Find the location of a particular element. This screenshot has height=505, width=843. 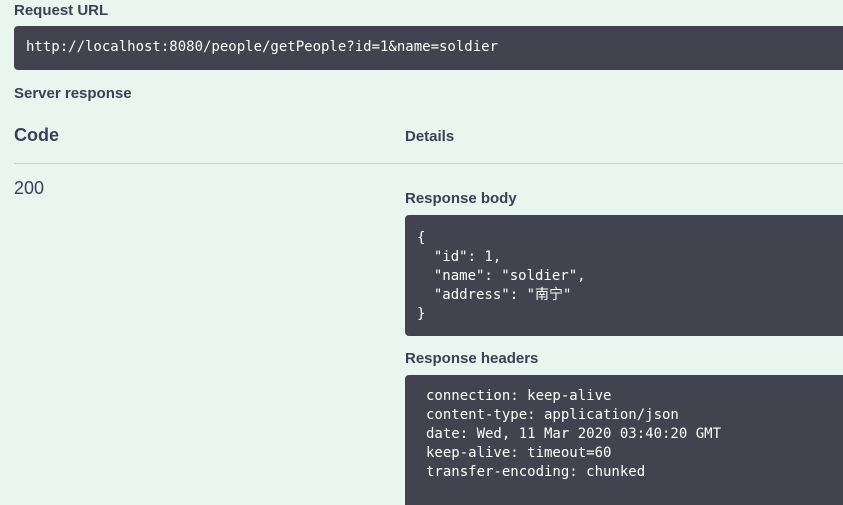

response-body-line: } is located at coordinates (421, 314).